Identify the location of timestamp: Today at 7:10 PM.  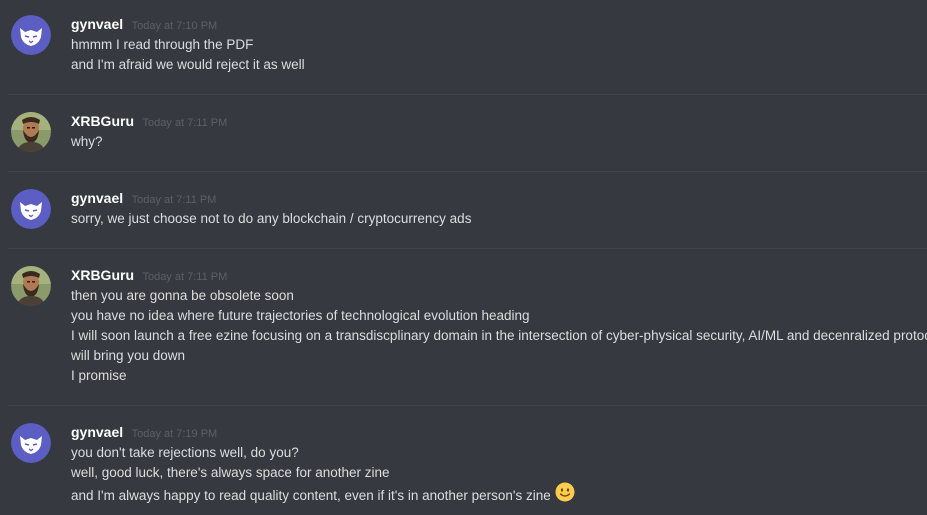
(174, 26).